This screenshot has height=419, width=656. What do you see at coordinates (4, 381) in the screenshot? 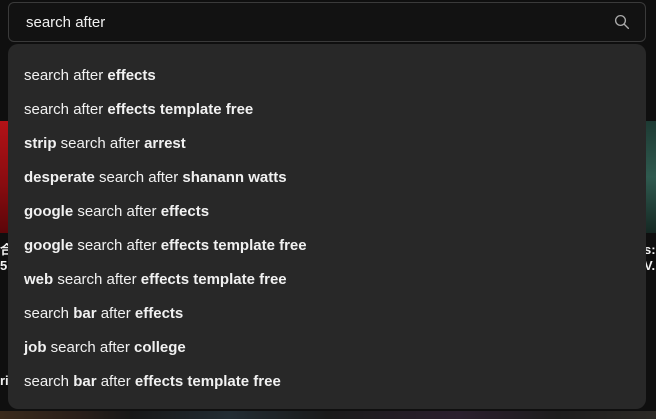
I see `video-title-fragment: ri` at bounding box center [4, 381].